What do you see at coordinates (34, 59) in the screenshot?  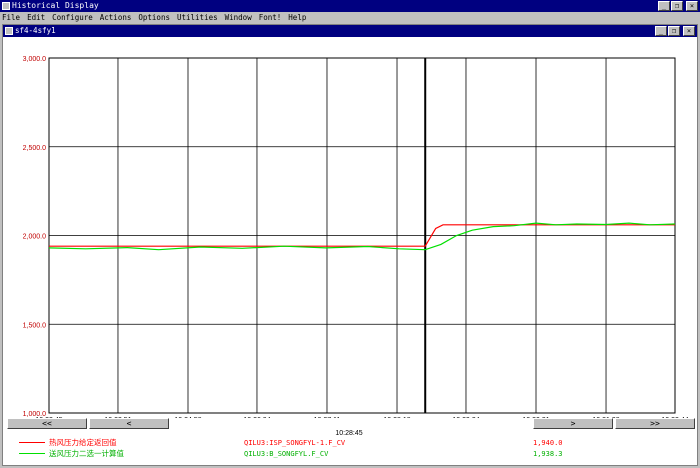 I see `y-tick-label: 3,000.0` at bounding box center [34, 59].